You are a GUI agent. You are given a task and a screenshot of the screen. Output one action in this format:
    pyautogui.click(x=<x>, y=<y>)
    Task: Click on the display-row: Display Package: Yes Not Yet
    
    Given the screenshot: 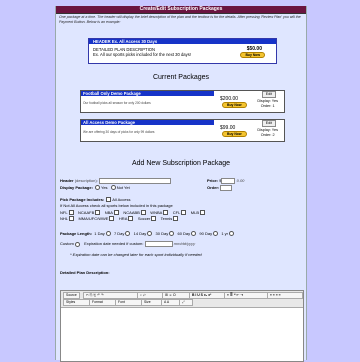 What is the action you would take?
    pyautogui.click(x=95, y=188)
    